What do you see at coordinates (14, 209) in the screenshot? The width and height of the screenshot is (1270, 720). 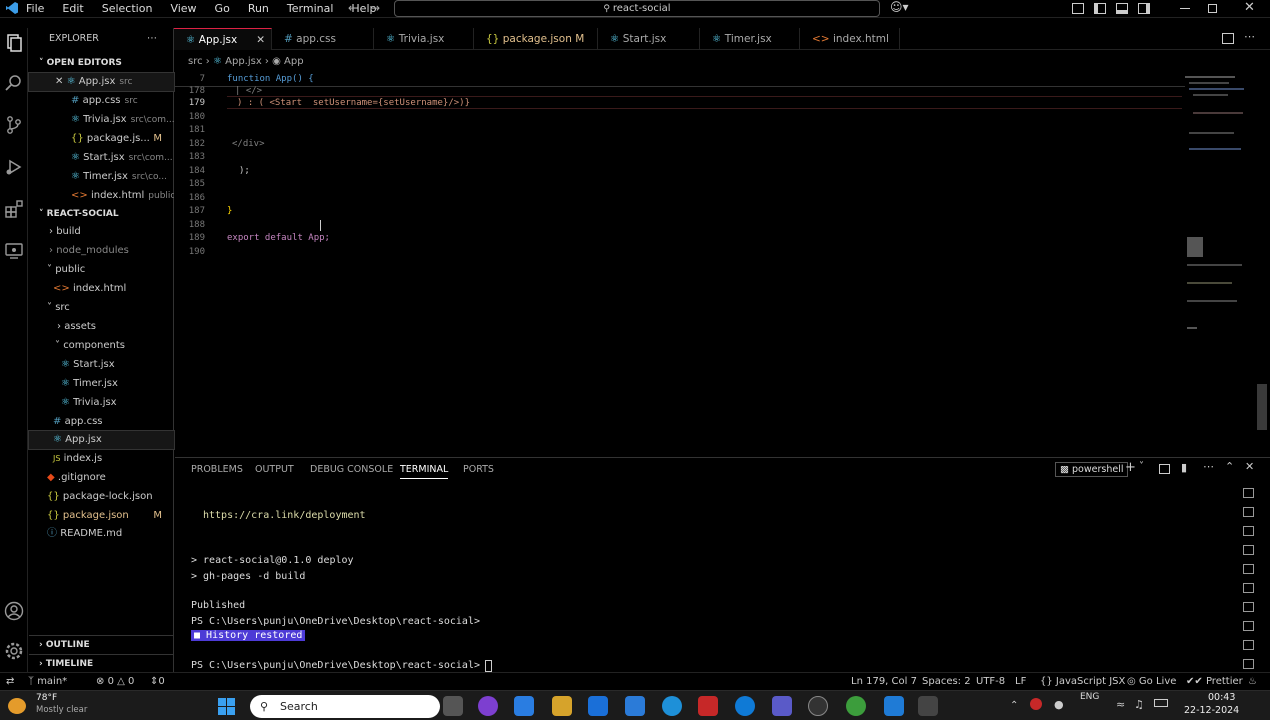 I see `extensions-icon` at bounding box center [14, 209].